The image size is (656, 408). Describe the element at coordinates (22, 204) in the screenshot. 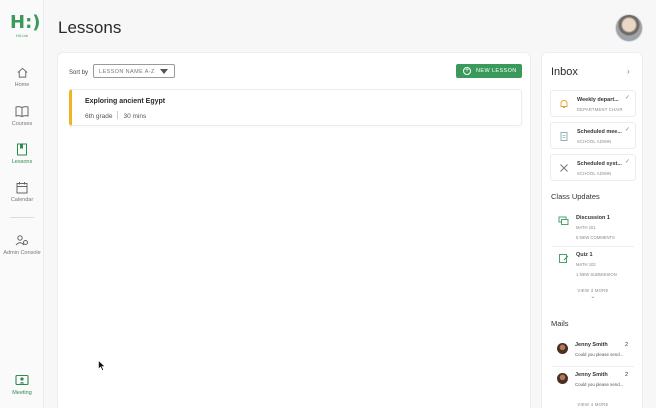

I see `left-nav: H:) HILink Home Courses Lessons Calendar` at that location.